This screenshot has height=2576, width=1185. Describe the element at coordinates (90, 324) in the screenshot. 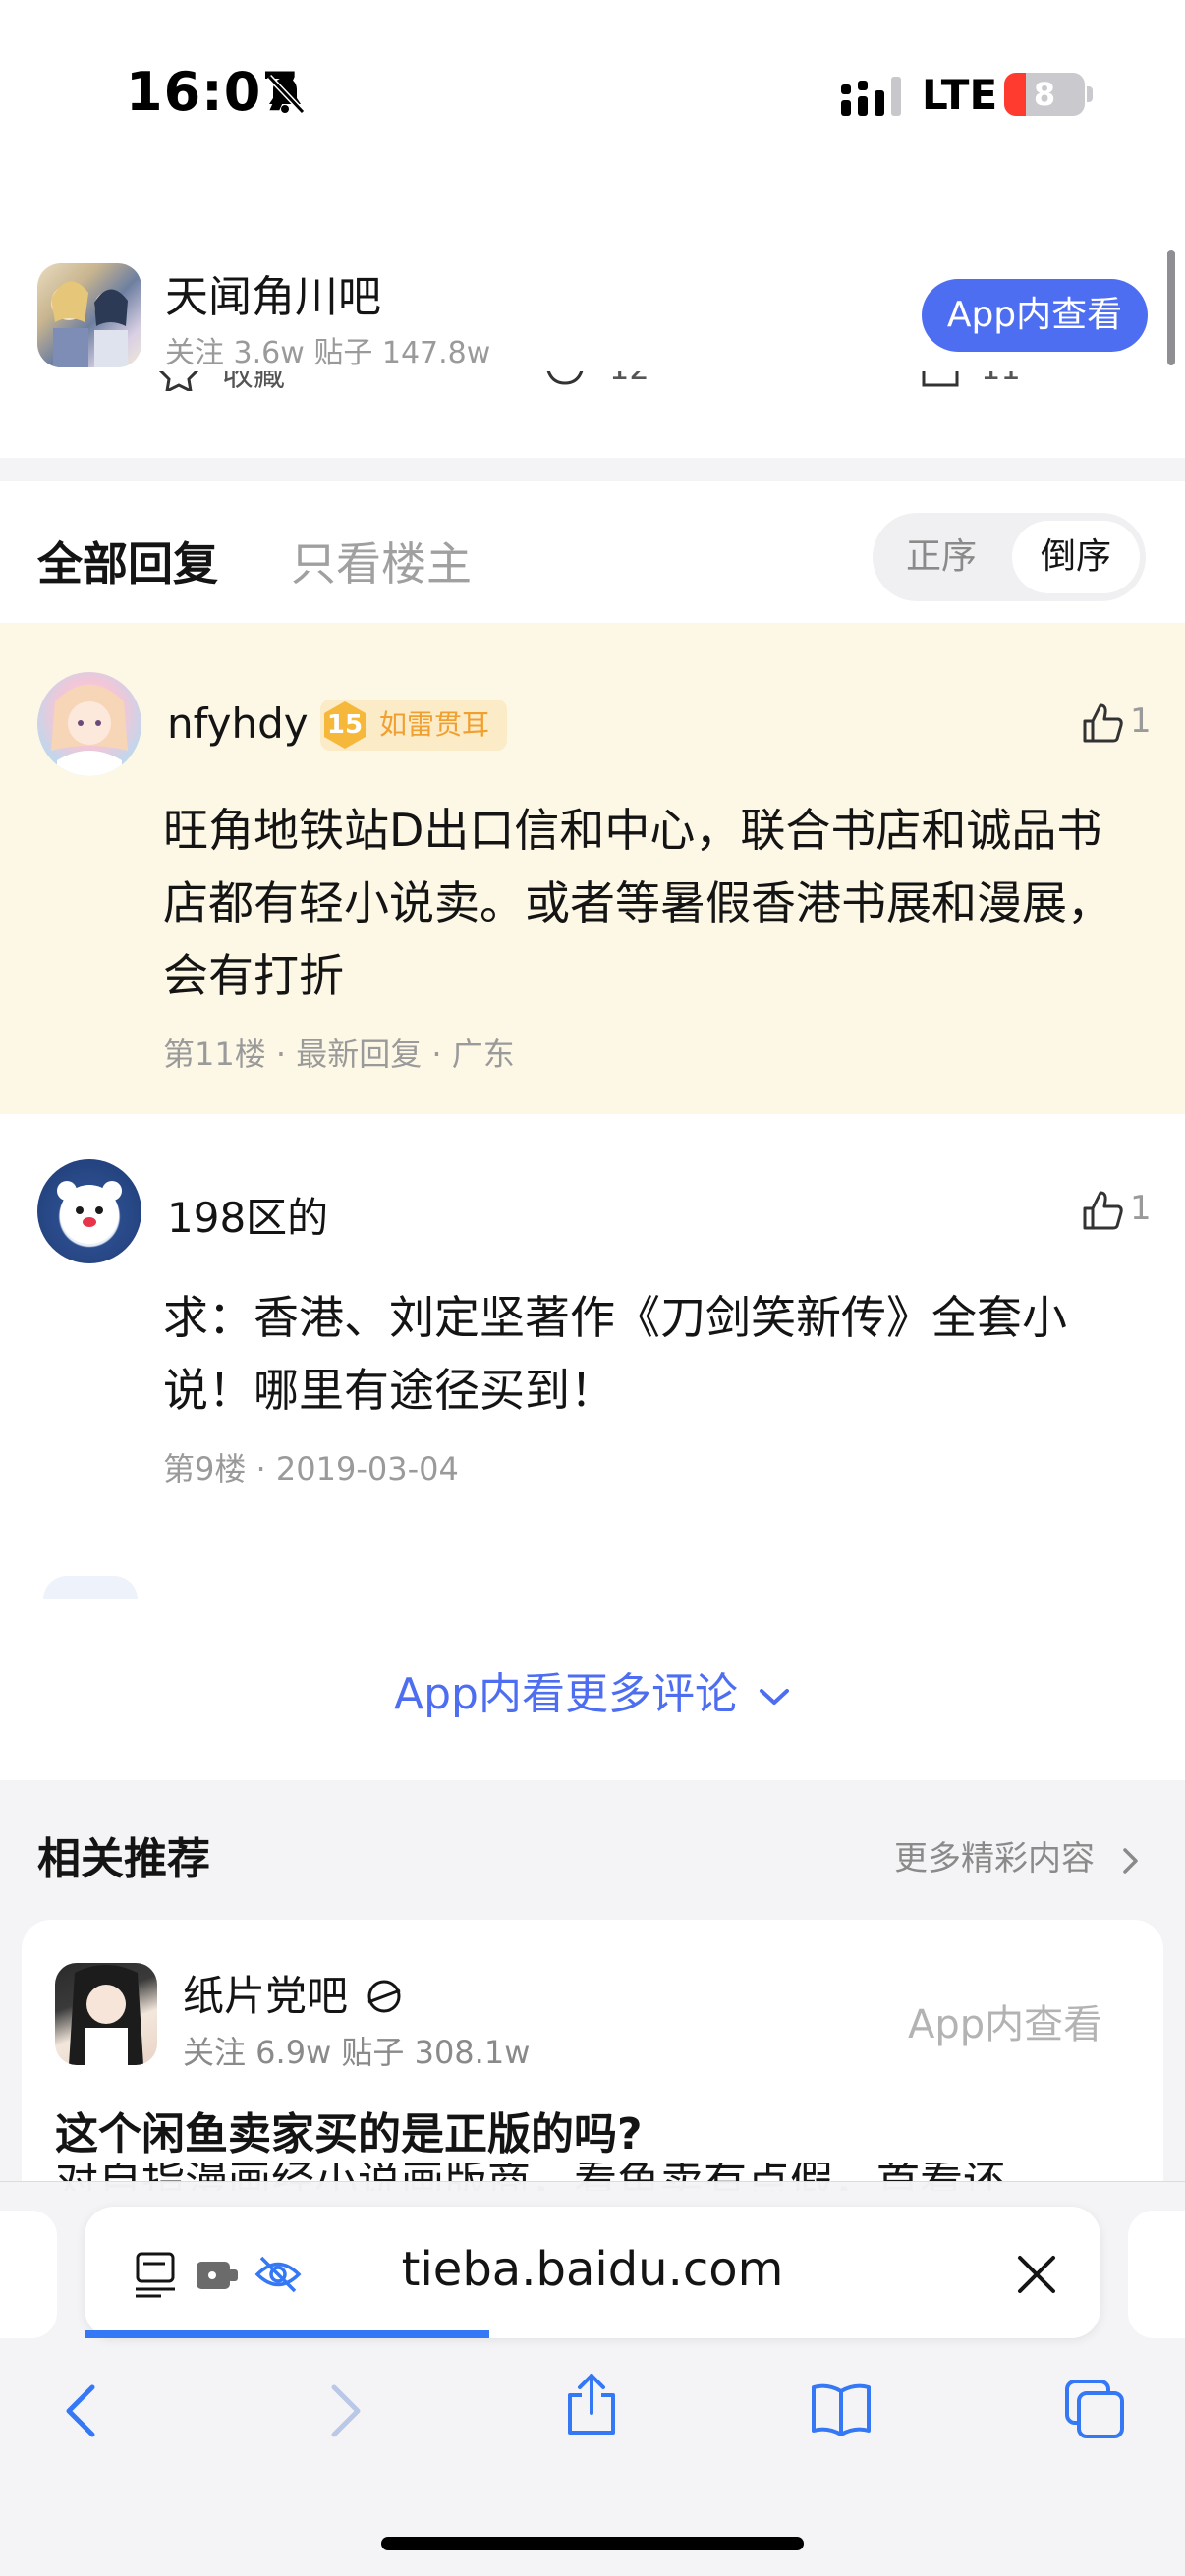

I see `forum-avatar-art` at that location.